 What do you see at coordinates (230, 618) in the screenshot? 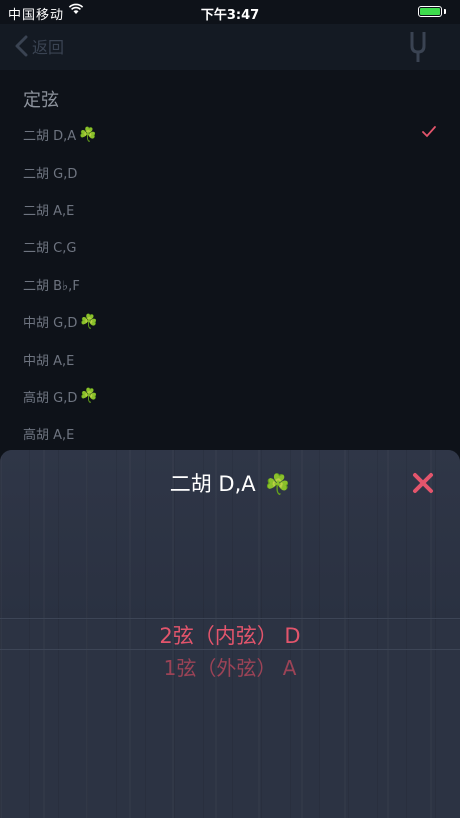
I see `picker-divider-top` at bounding box center [230, 618].